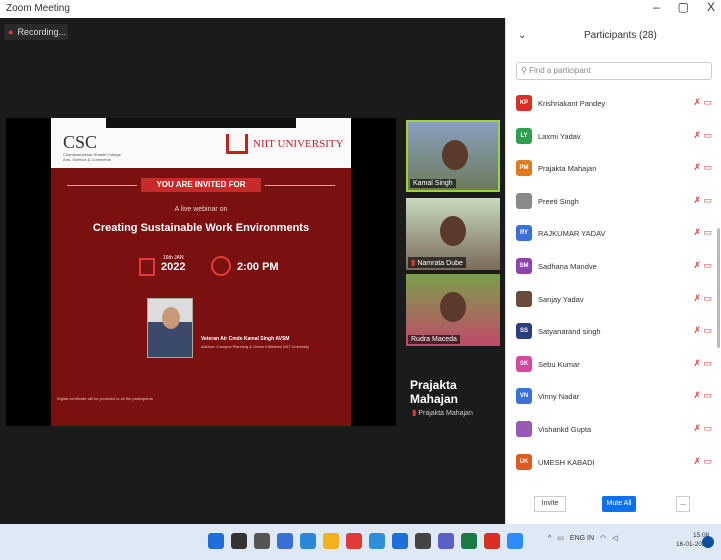  I want to click on notification-icon, so click(708, 542).